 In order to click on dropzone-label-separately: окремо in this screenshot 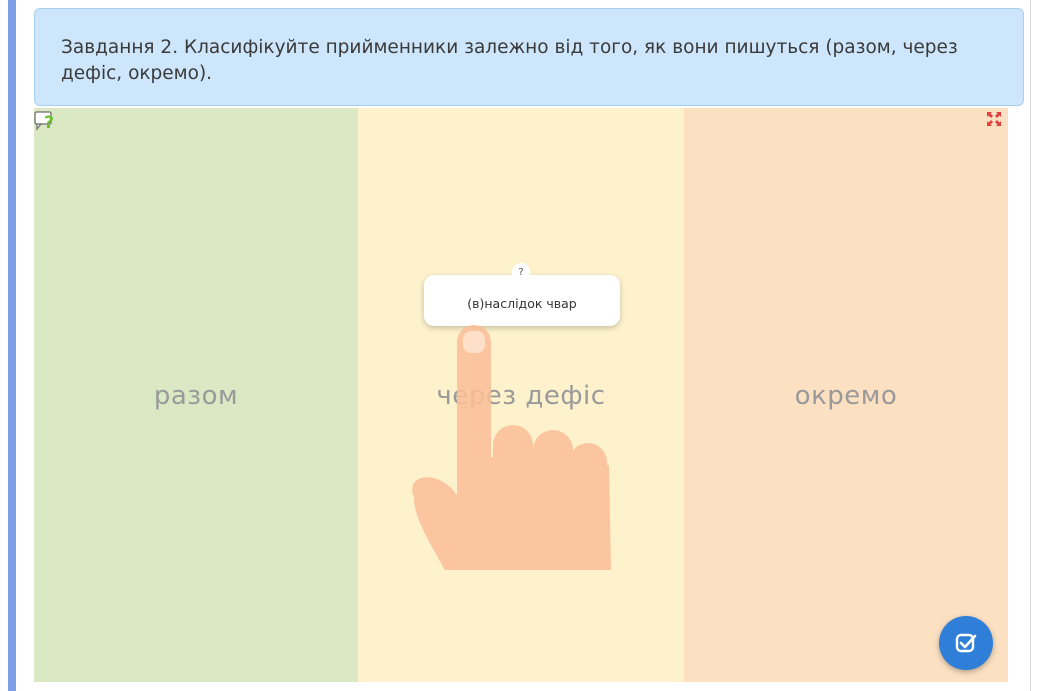, I will do `click(846, 396)`.